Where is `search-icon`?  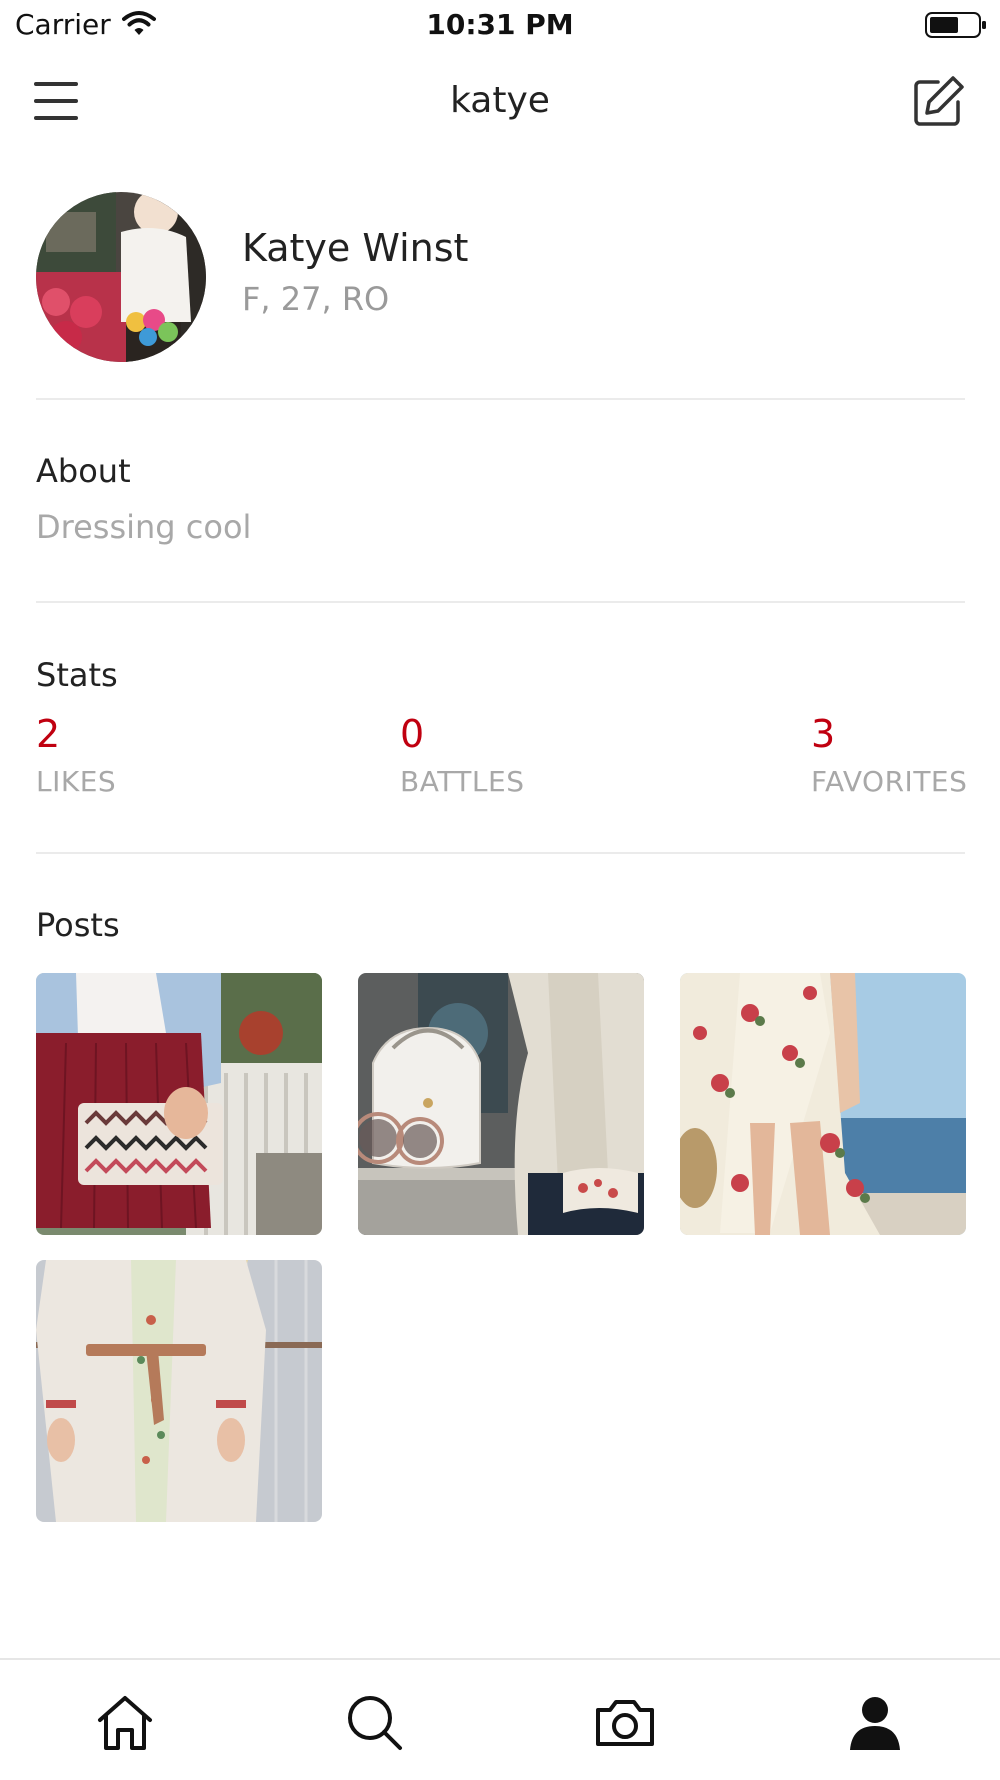 search-icon is located at coordinates (375, 1723).